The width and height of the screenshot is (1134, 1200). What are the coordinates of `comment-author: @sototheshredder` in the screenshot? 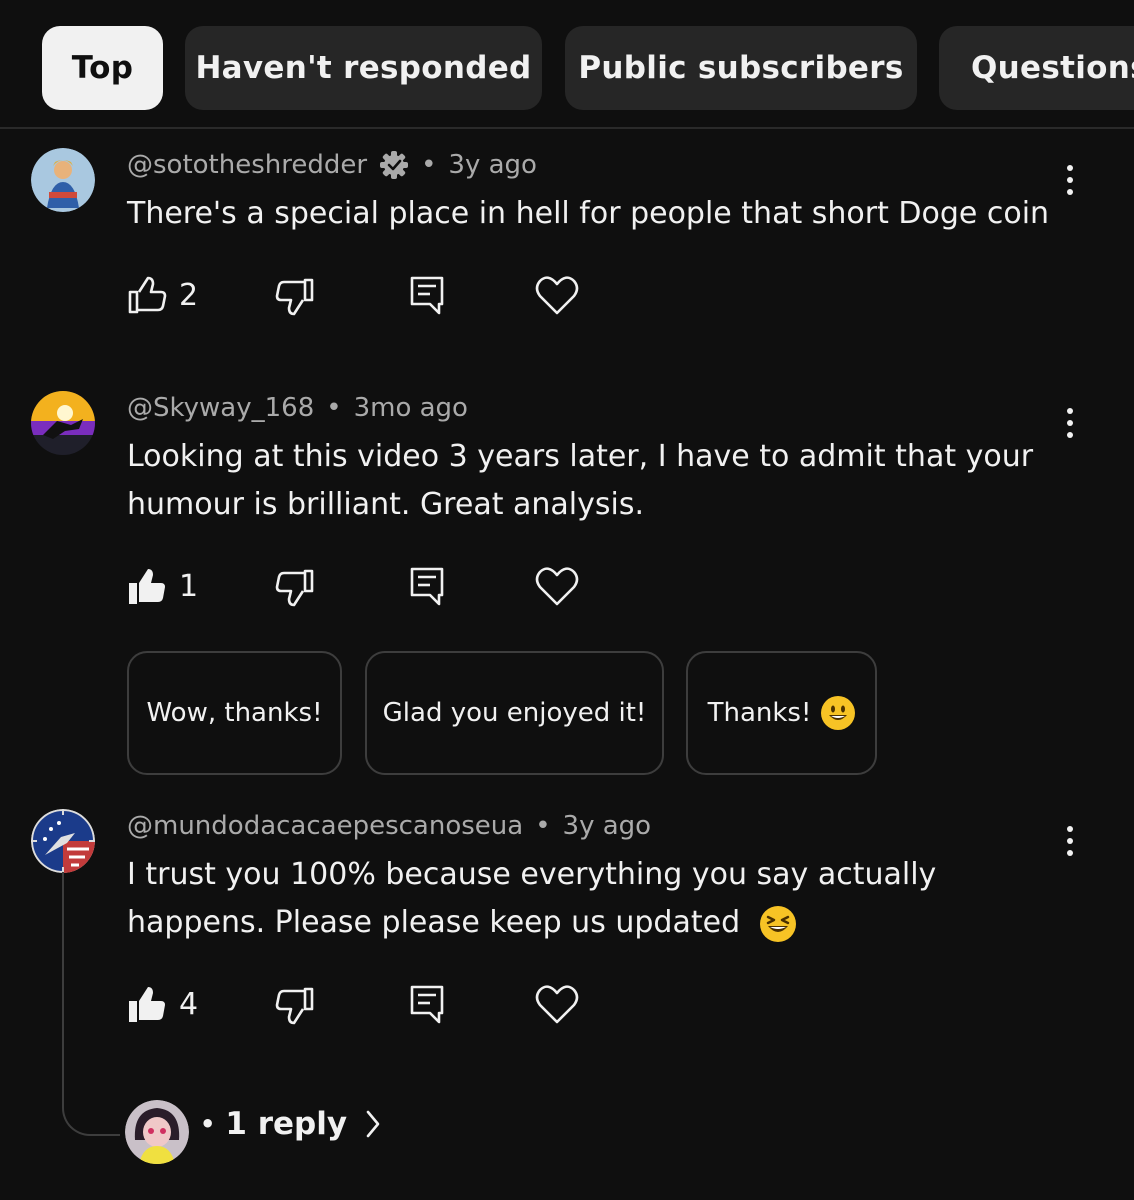 It's located at (247, 165).